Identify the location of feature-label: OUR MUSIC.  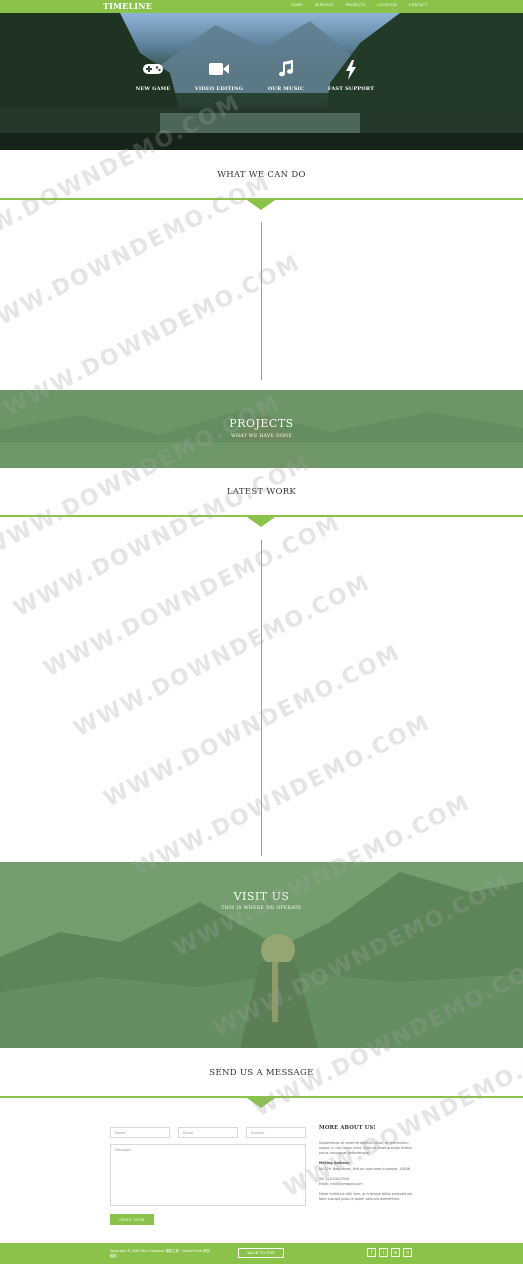
(286, 89).